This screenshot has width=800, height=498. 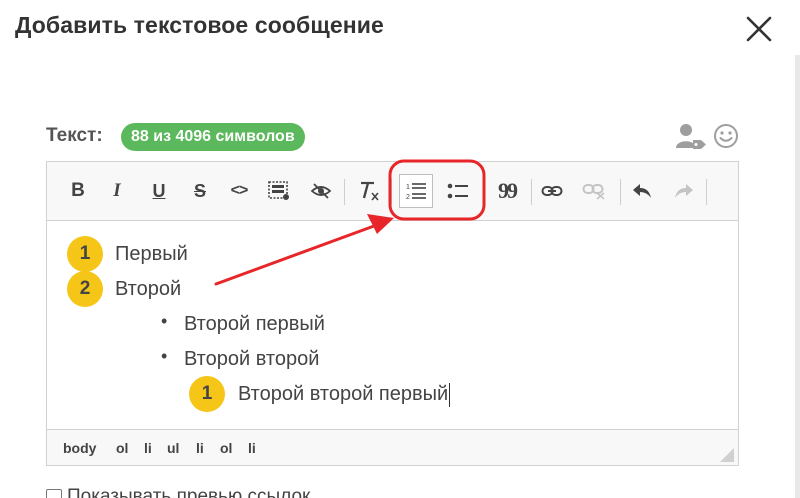 I want to click on strikethrough-button: S, so click(x=200, y=191).